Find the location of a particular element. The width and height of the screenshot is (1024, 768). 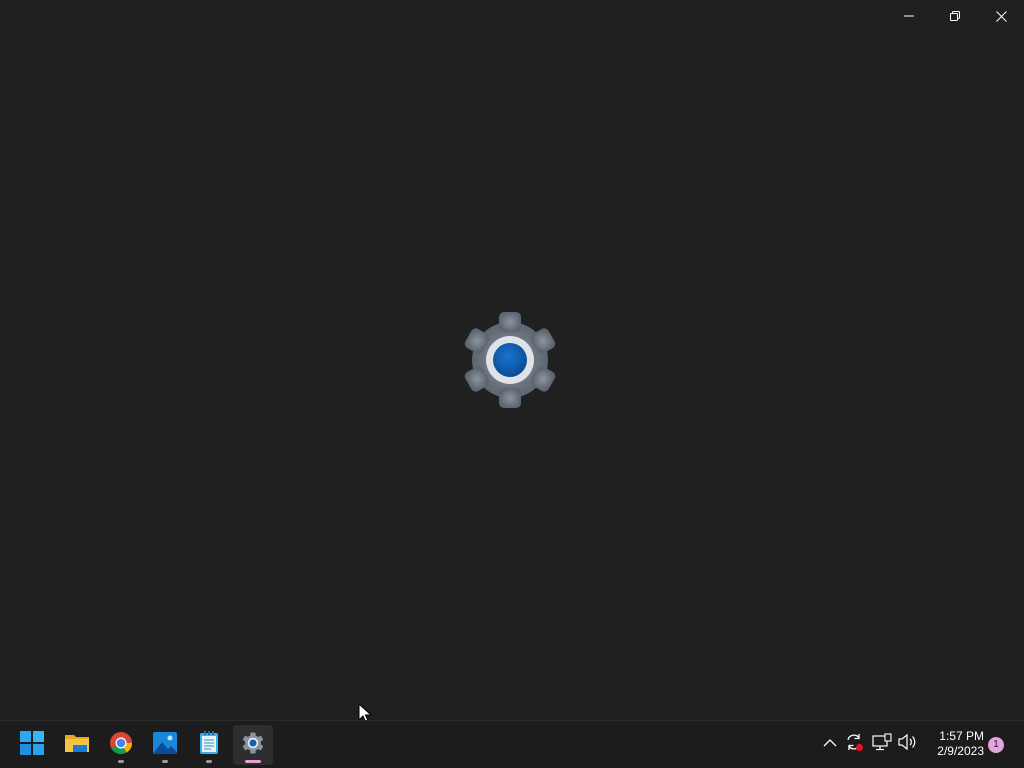

sync-icon is located at coordinates (854, 744).